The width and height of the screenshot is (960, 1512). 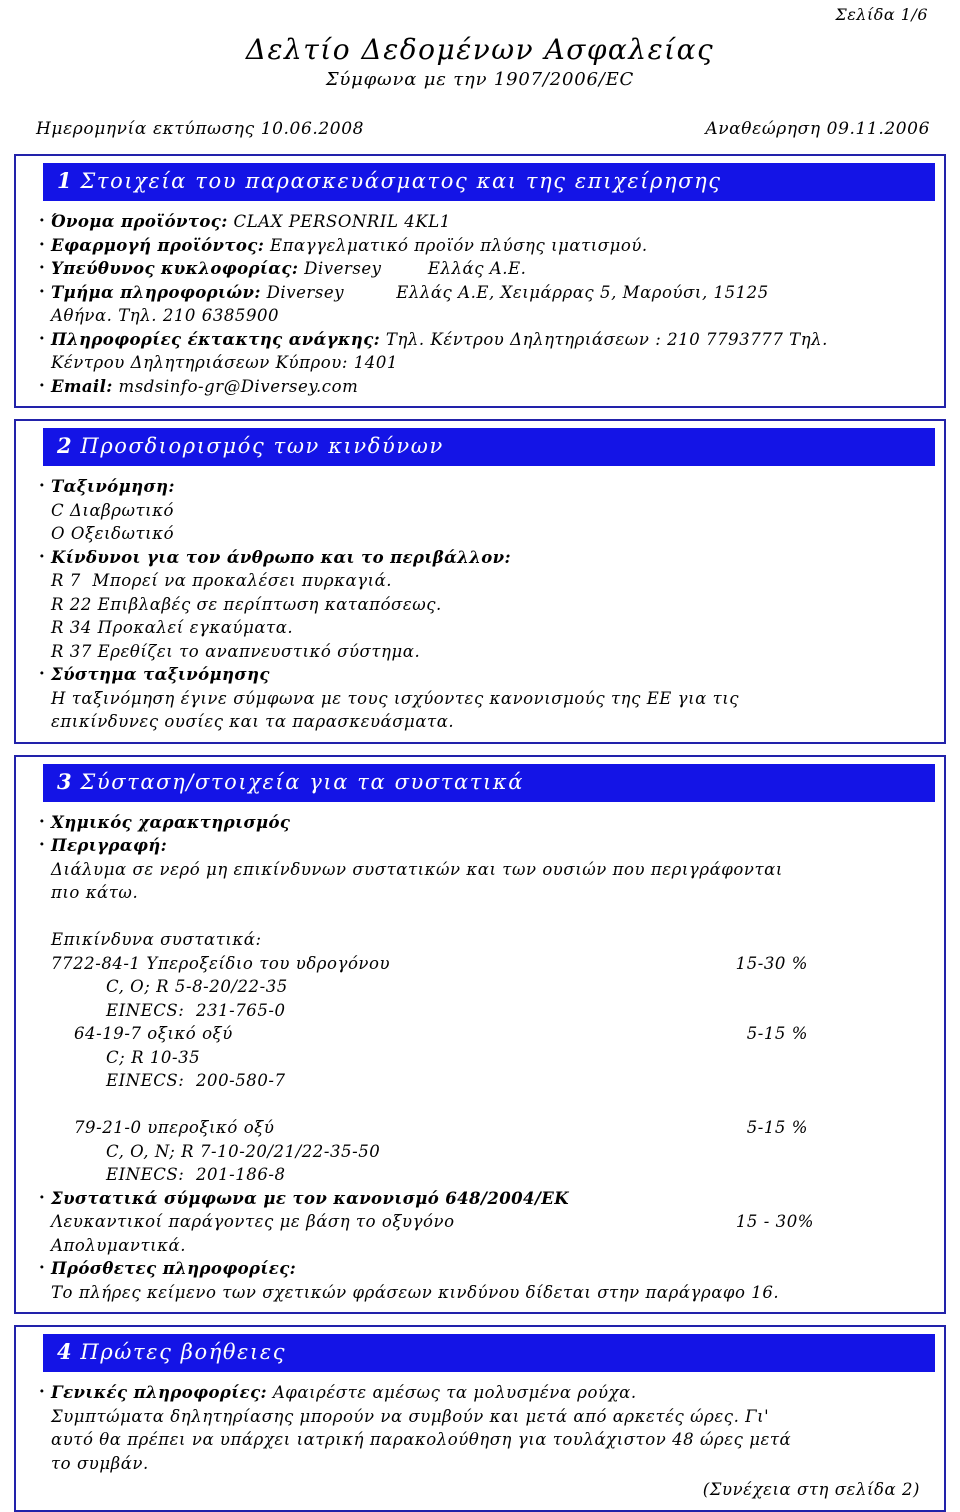 I want to click on section-3-title: Σύσταση/στοιχεία για τα συστατικά, so click(x=302, y=781).